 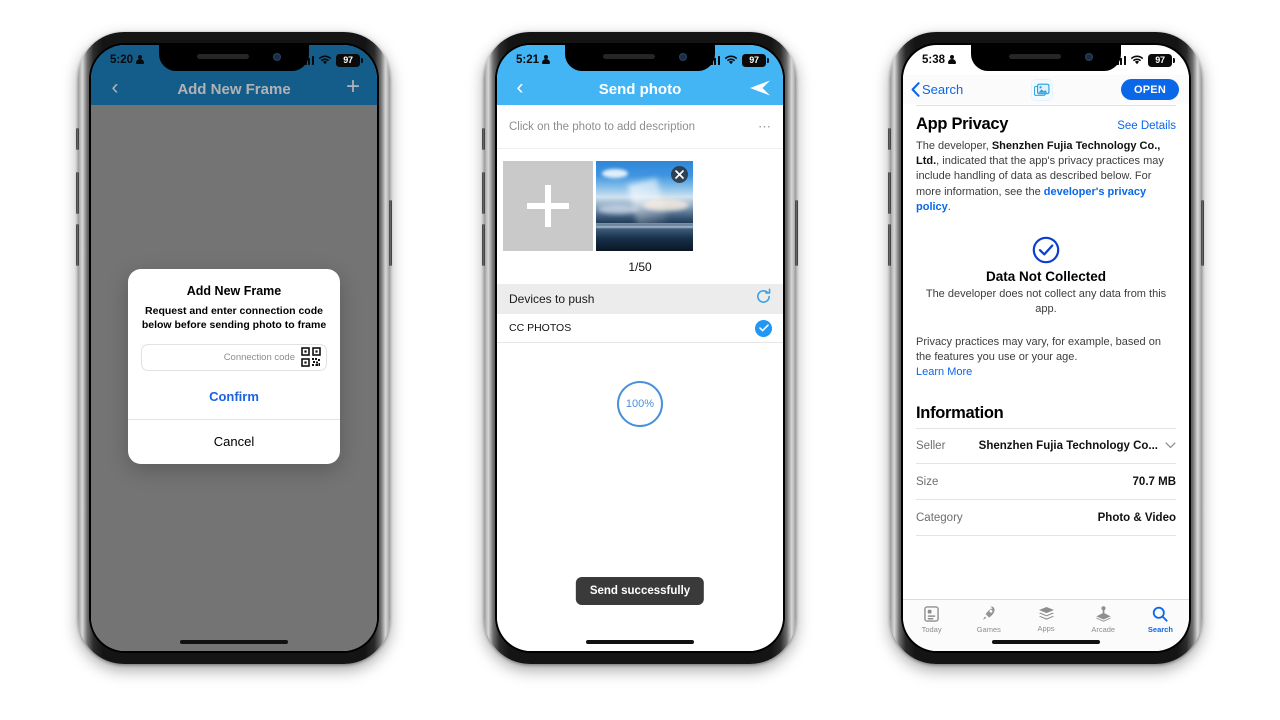 I want to click on rocket-icon, so click(x=988, y=613).